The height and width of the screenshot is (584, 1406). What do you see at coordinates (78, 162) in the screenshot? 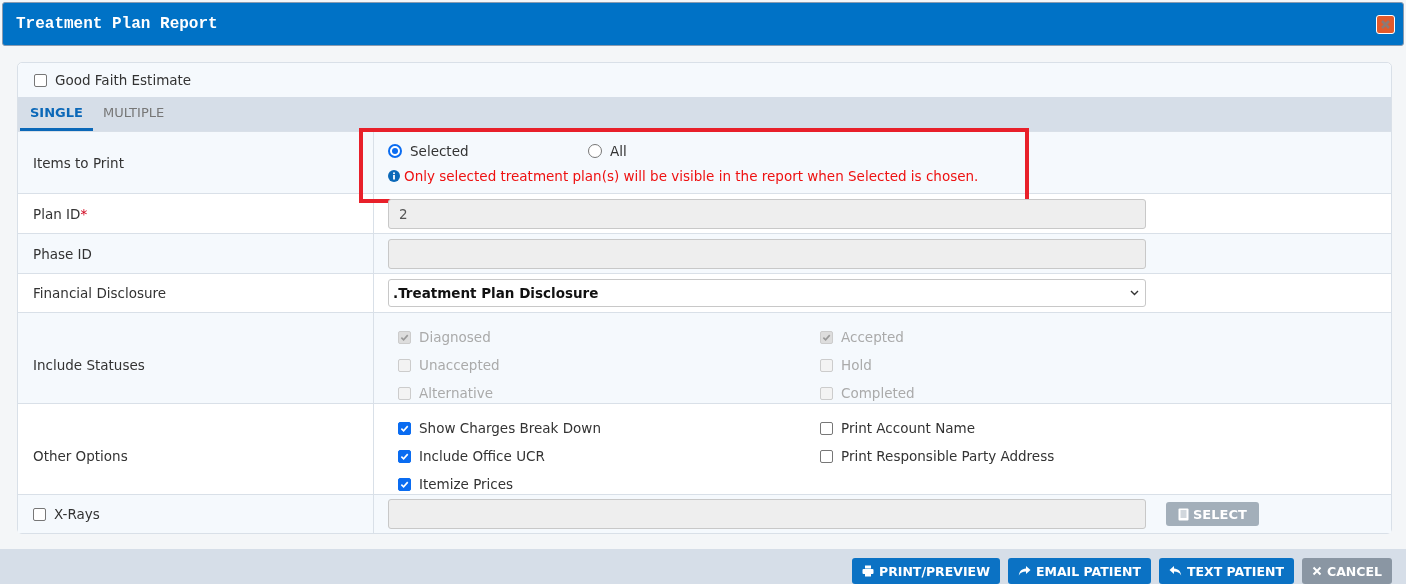
I see `row-label: Items to Print` at bounding box center [78, 162].